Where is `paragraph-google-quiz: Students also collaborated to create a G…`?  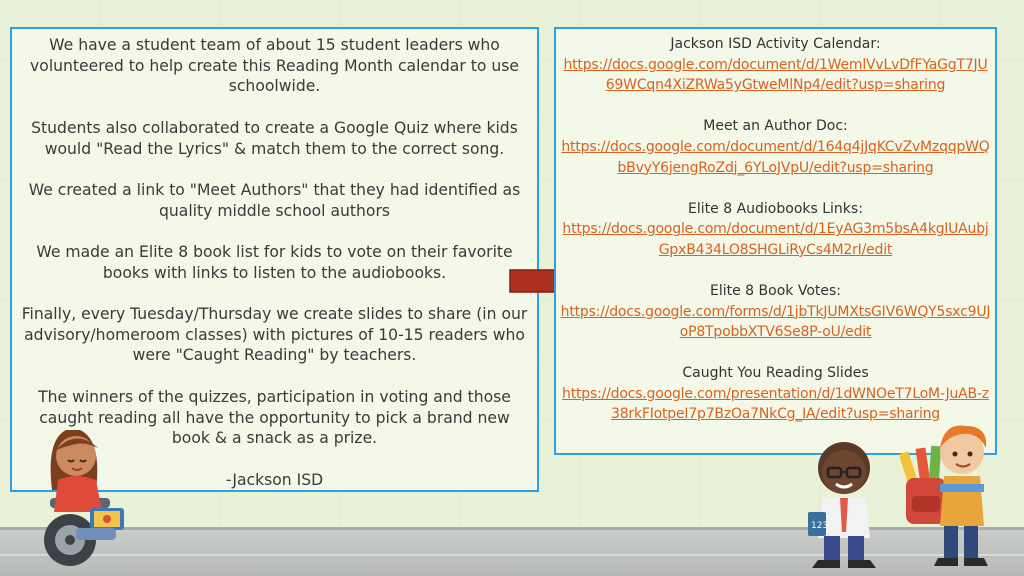 paragraph-google-quiz: Students also collaborated to create a G… is located at coordinates (274, 138).